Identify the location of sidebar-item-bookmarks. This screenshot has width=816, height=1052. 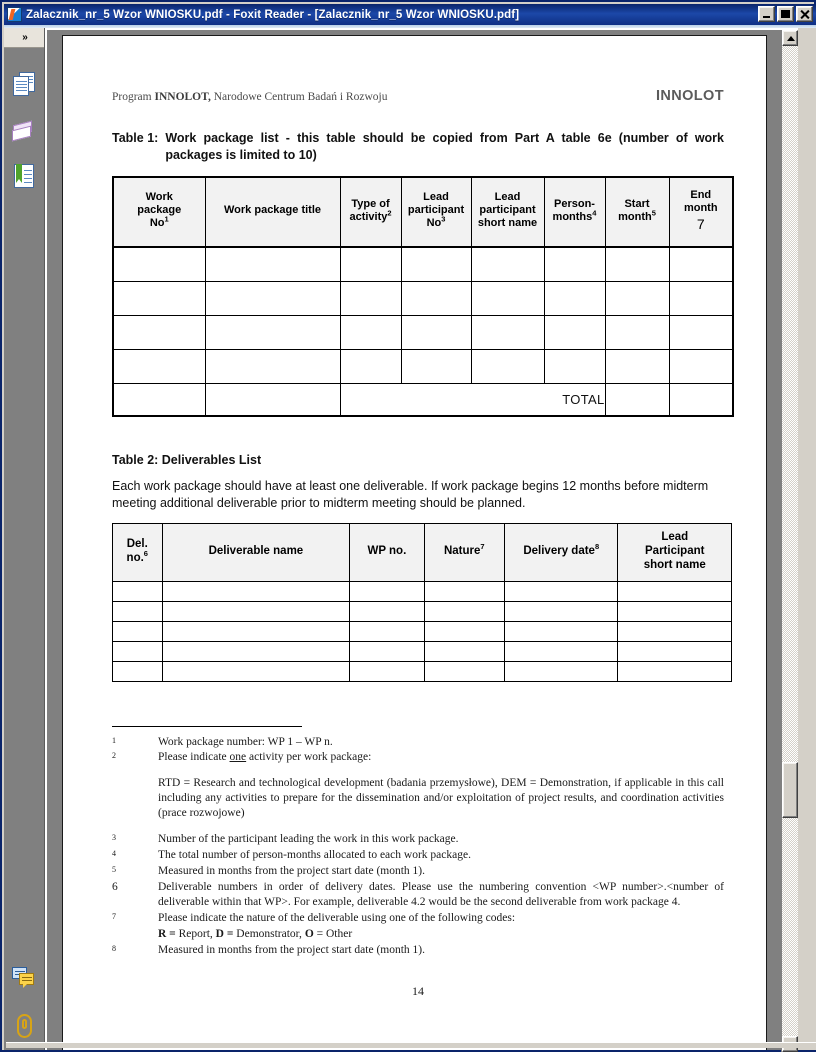
(24, 176).